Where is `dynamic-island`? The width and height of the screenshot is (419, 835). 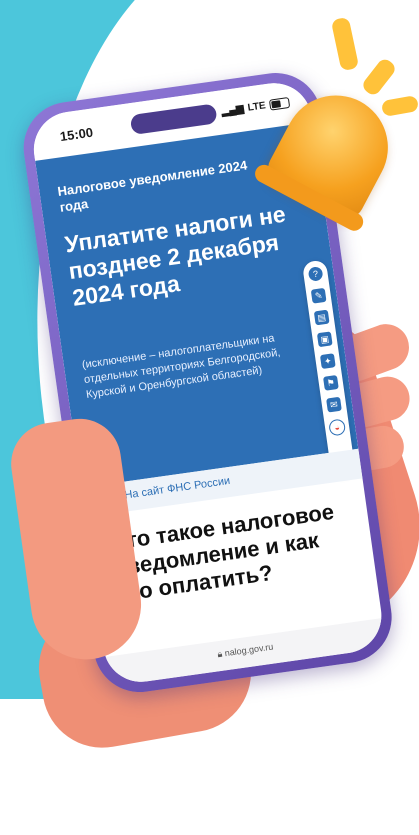 dynamic-island is located at coordinates (173, 119).